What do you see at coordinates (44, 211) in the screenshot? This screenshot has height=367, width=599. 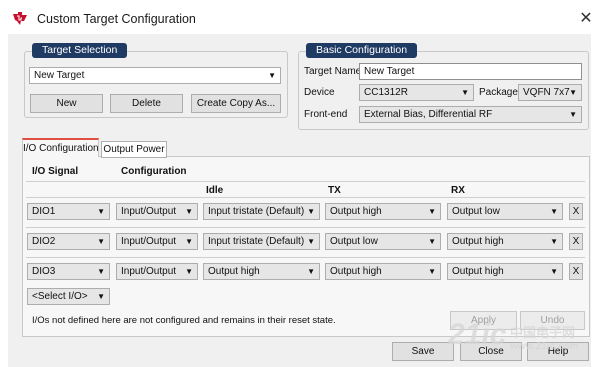 I see `io-row-1-signal: DIO1` at bounding box center [44, 211].